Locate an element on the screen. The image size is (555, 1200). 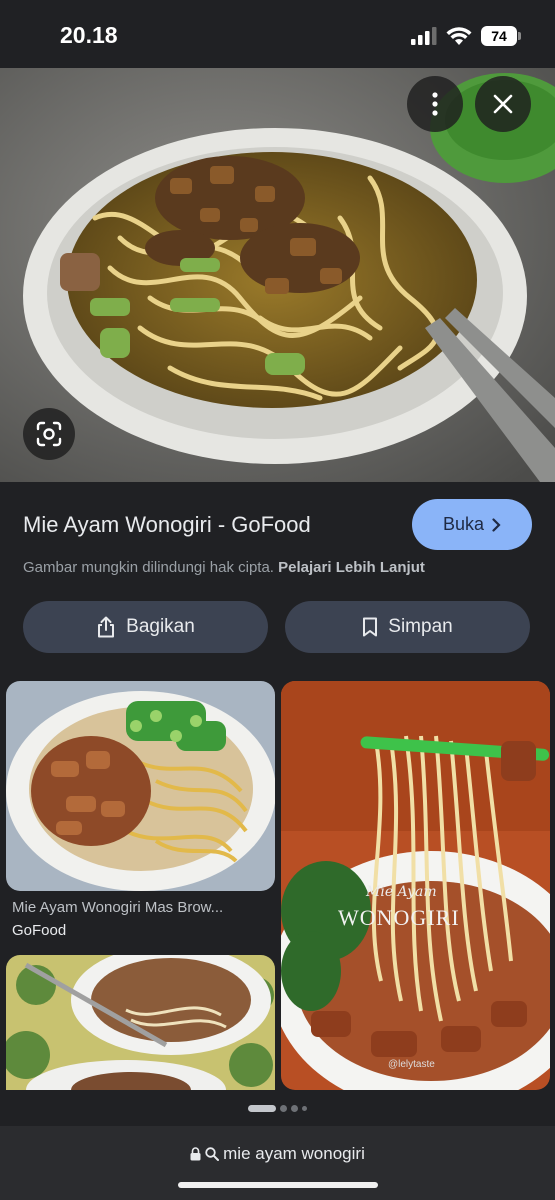
save-button-label: Simpan is located at coordinates (420, 626).